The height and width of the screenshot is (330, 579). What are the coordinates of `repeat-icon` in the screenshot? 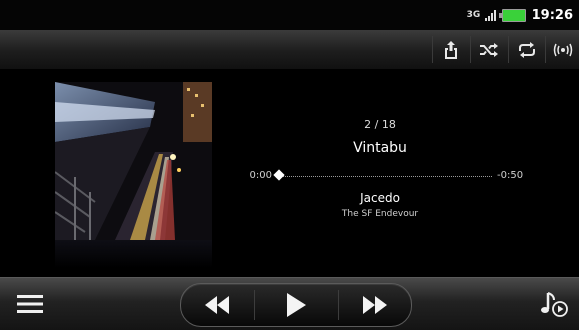 It's located at (527, 50).